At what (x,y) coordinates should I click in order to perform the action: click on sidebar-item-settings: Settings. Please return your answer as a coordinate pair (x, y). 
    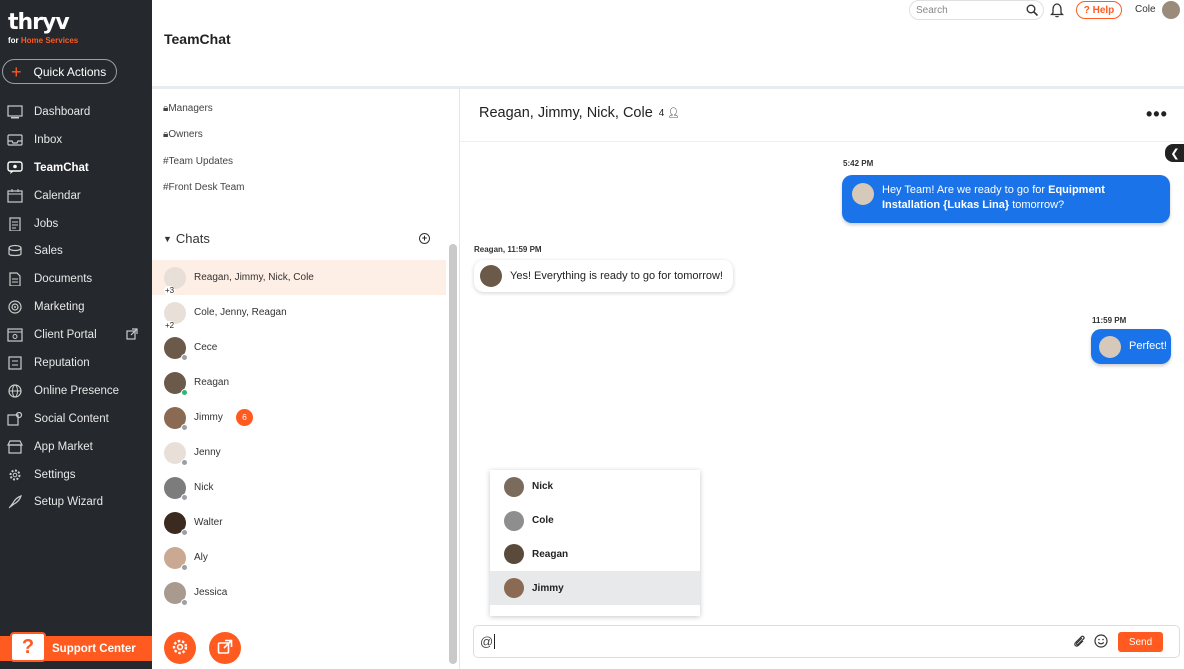
    Looking at the image, I should click on (76, 475).